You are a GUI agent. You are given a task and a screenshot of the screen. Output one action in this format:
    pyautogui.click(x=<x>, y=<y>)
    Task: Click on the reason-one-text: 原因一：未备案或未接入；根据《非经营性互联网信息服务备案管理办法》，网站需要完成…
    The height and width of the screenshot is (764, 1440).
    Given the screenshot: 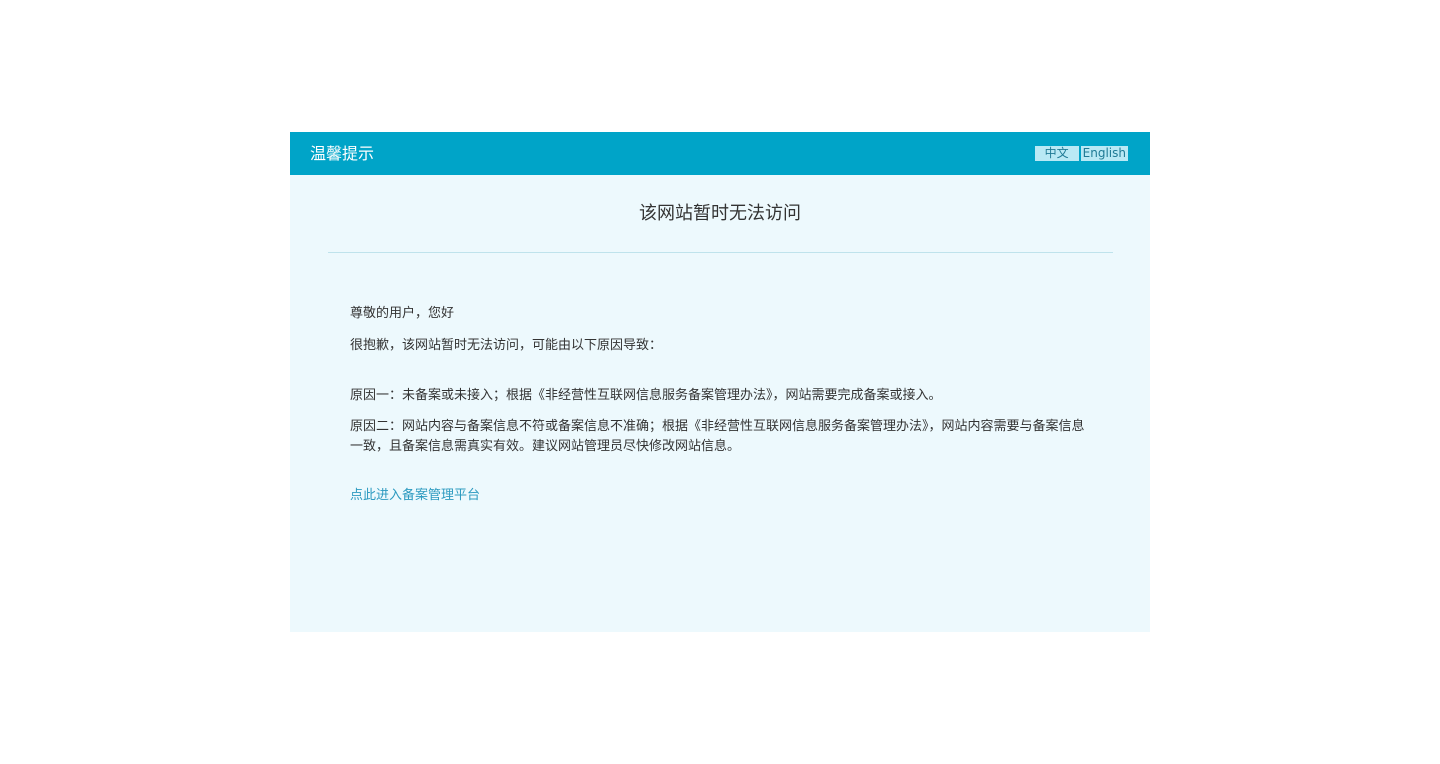 What is the action you would take?
    pyautogui.click(x=646, y=395)
    